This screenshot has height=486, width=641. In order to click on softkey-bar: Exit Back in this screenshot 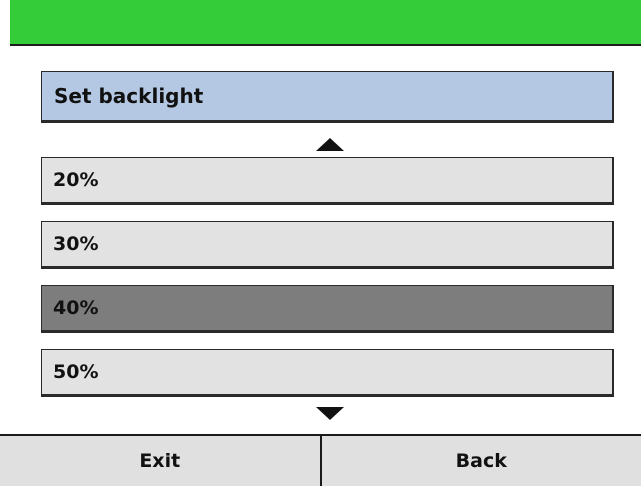, I will do `click(320, 460)`.